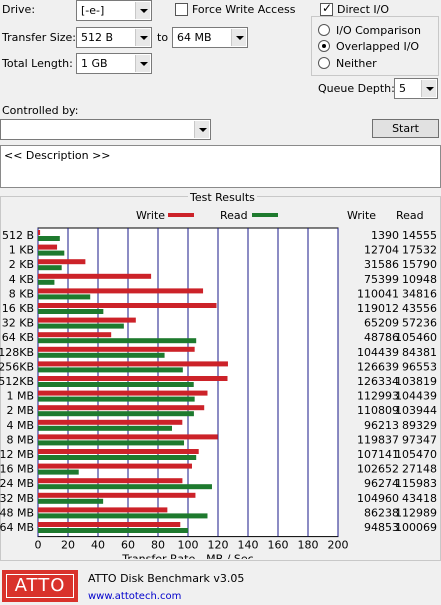 This screenshot has width=441, height=605. Describe the element at coordinates (338, 545) in the screenshot. I see `x-tick-label: 200` at that location.